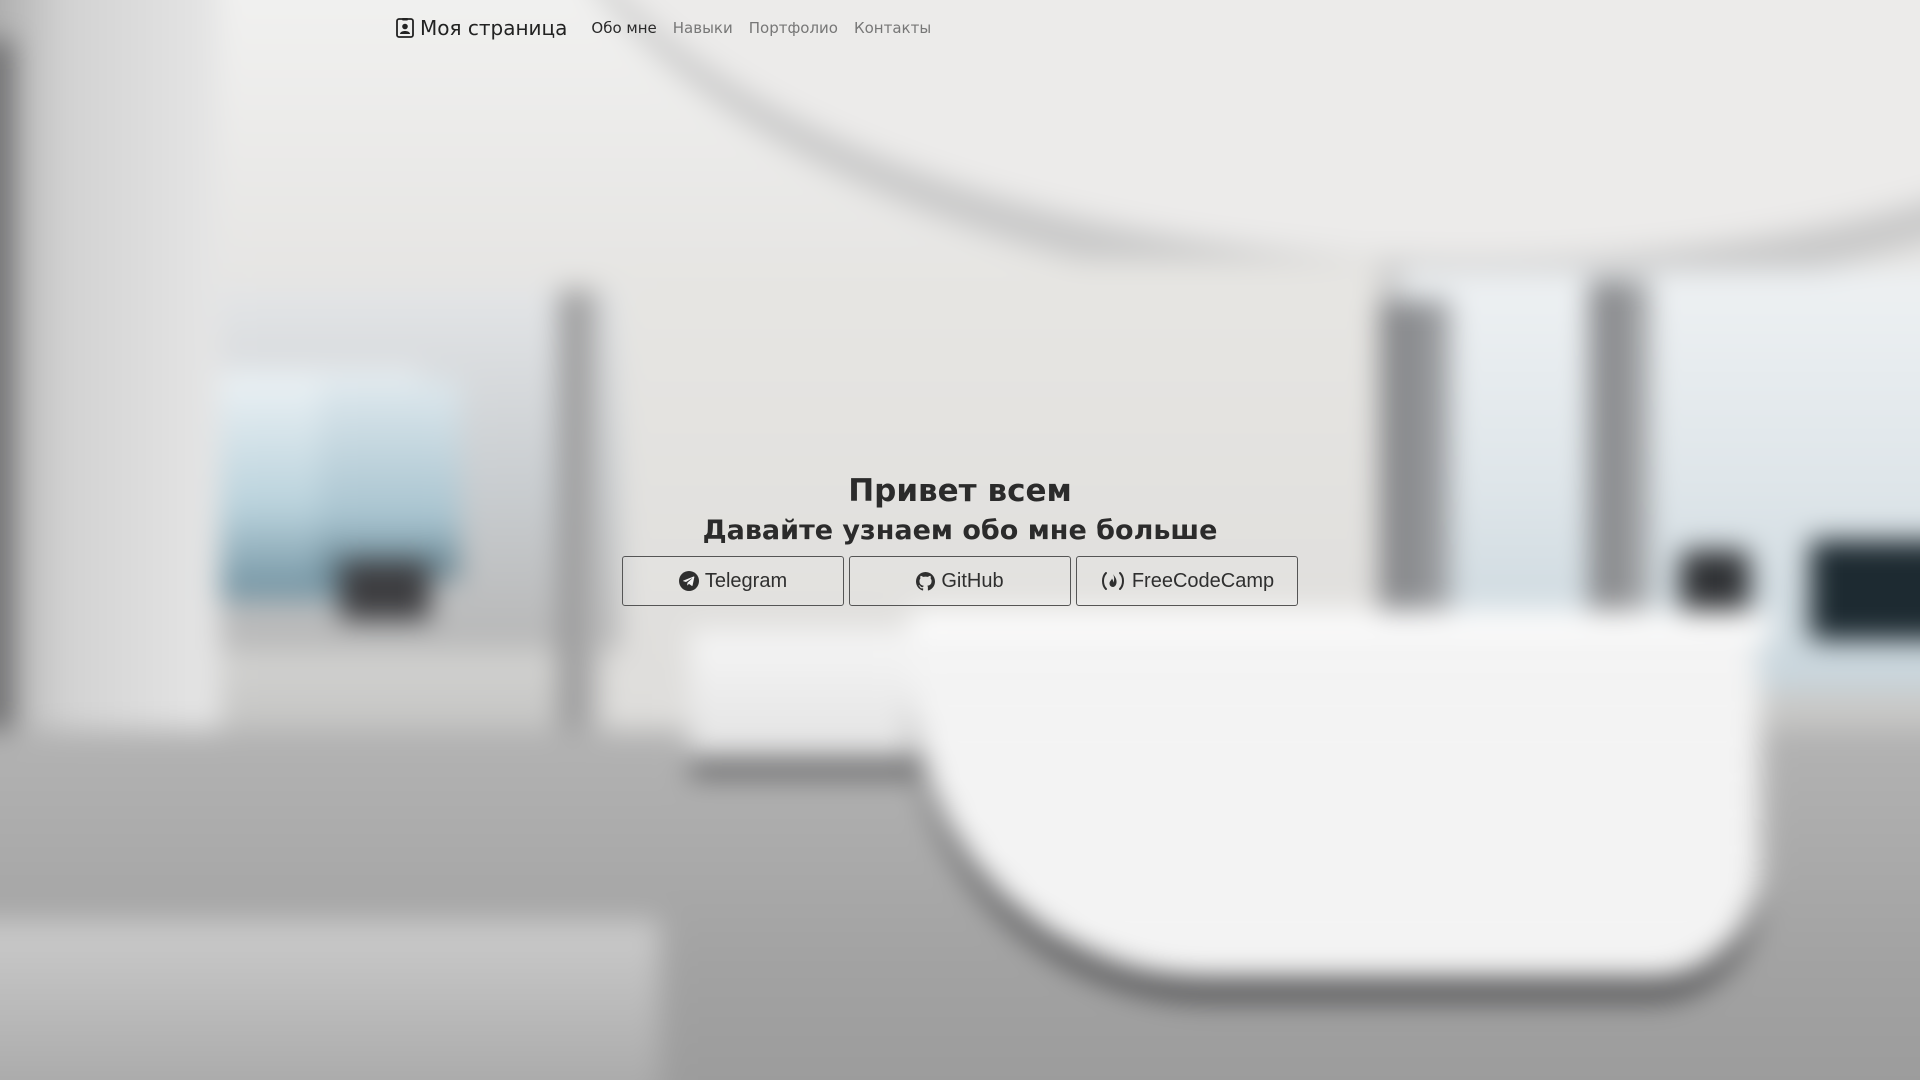 This screenshot has height=1080, width=1920. I want to click on nav-link-about: Обо мне, so click(623, 28).